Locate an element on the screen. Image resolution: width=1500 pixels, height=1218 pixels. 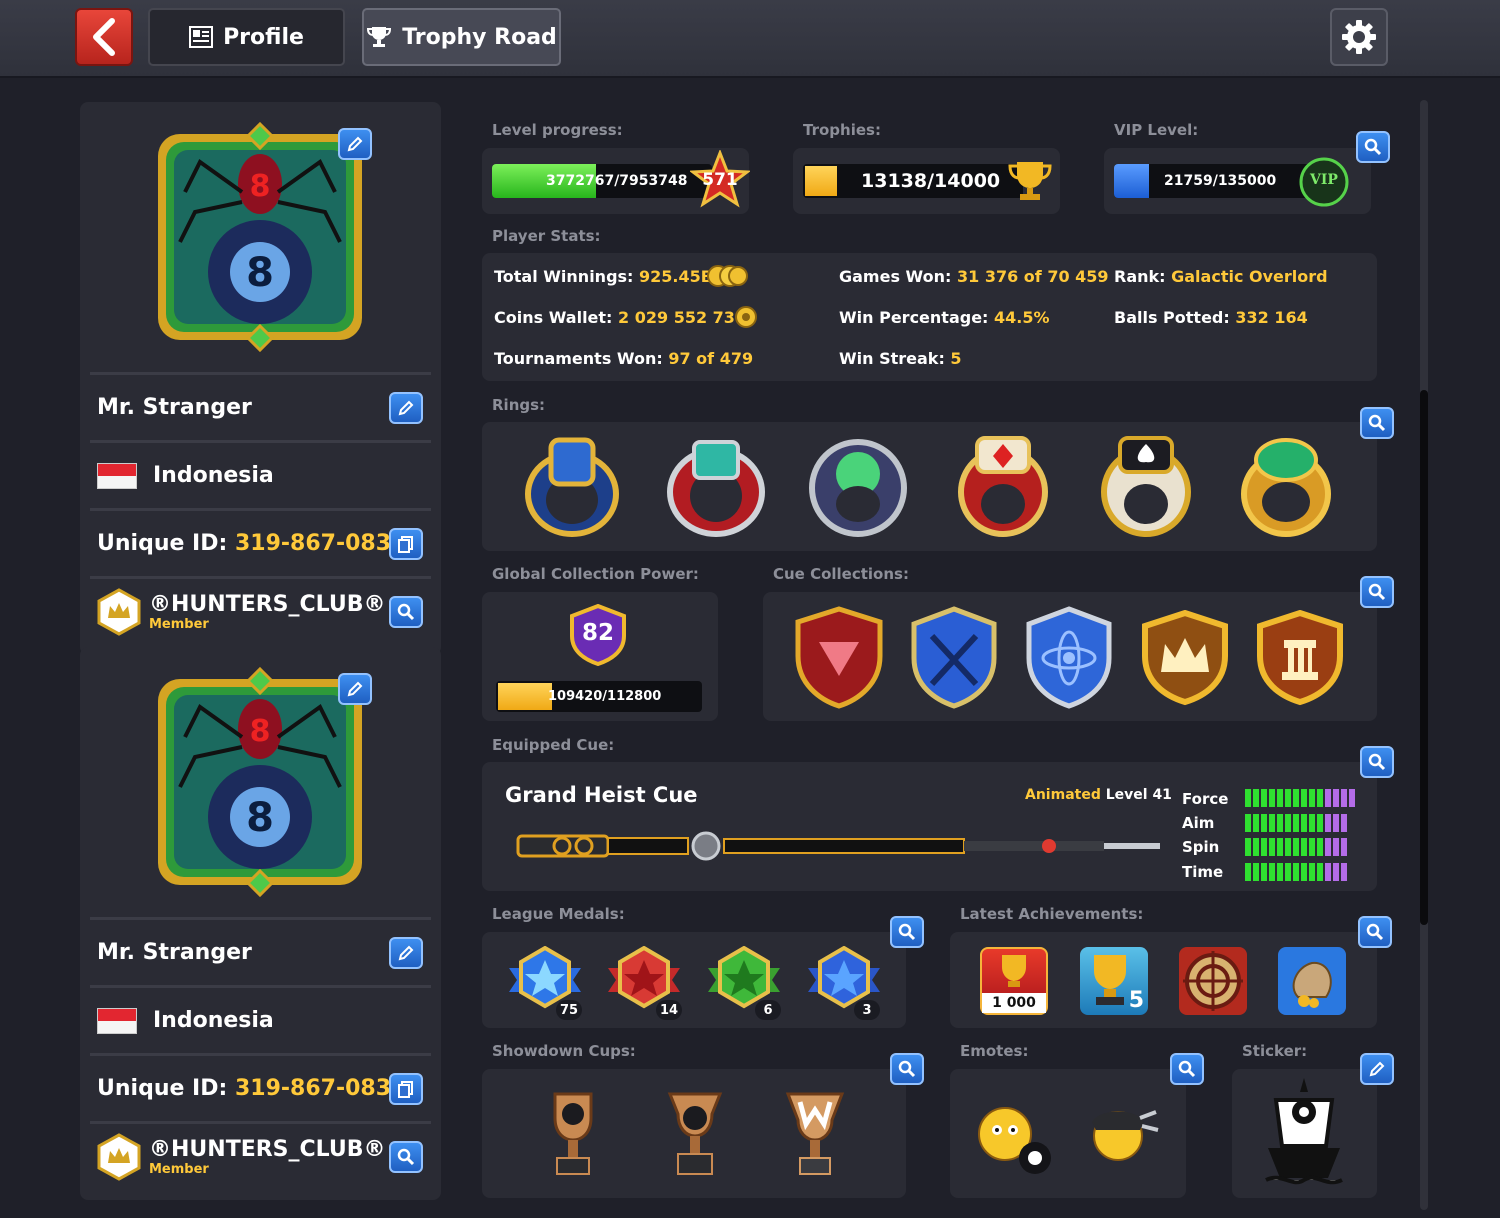
emote-ninja-icon is located at coordinates (1120, 1132).